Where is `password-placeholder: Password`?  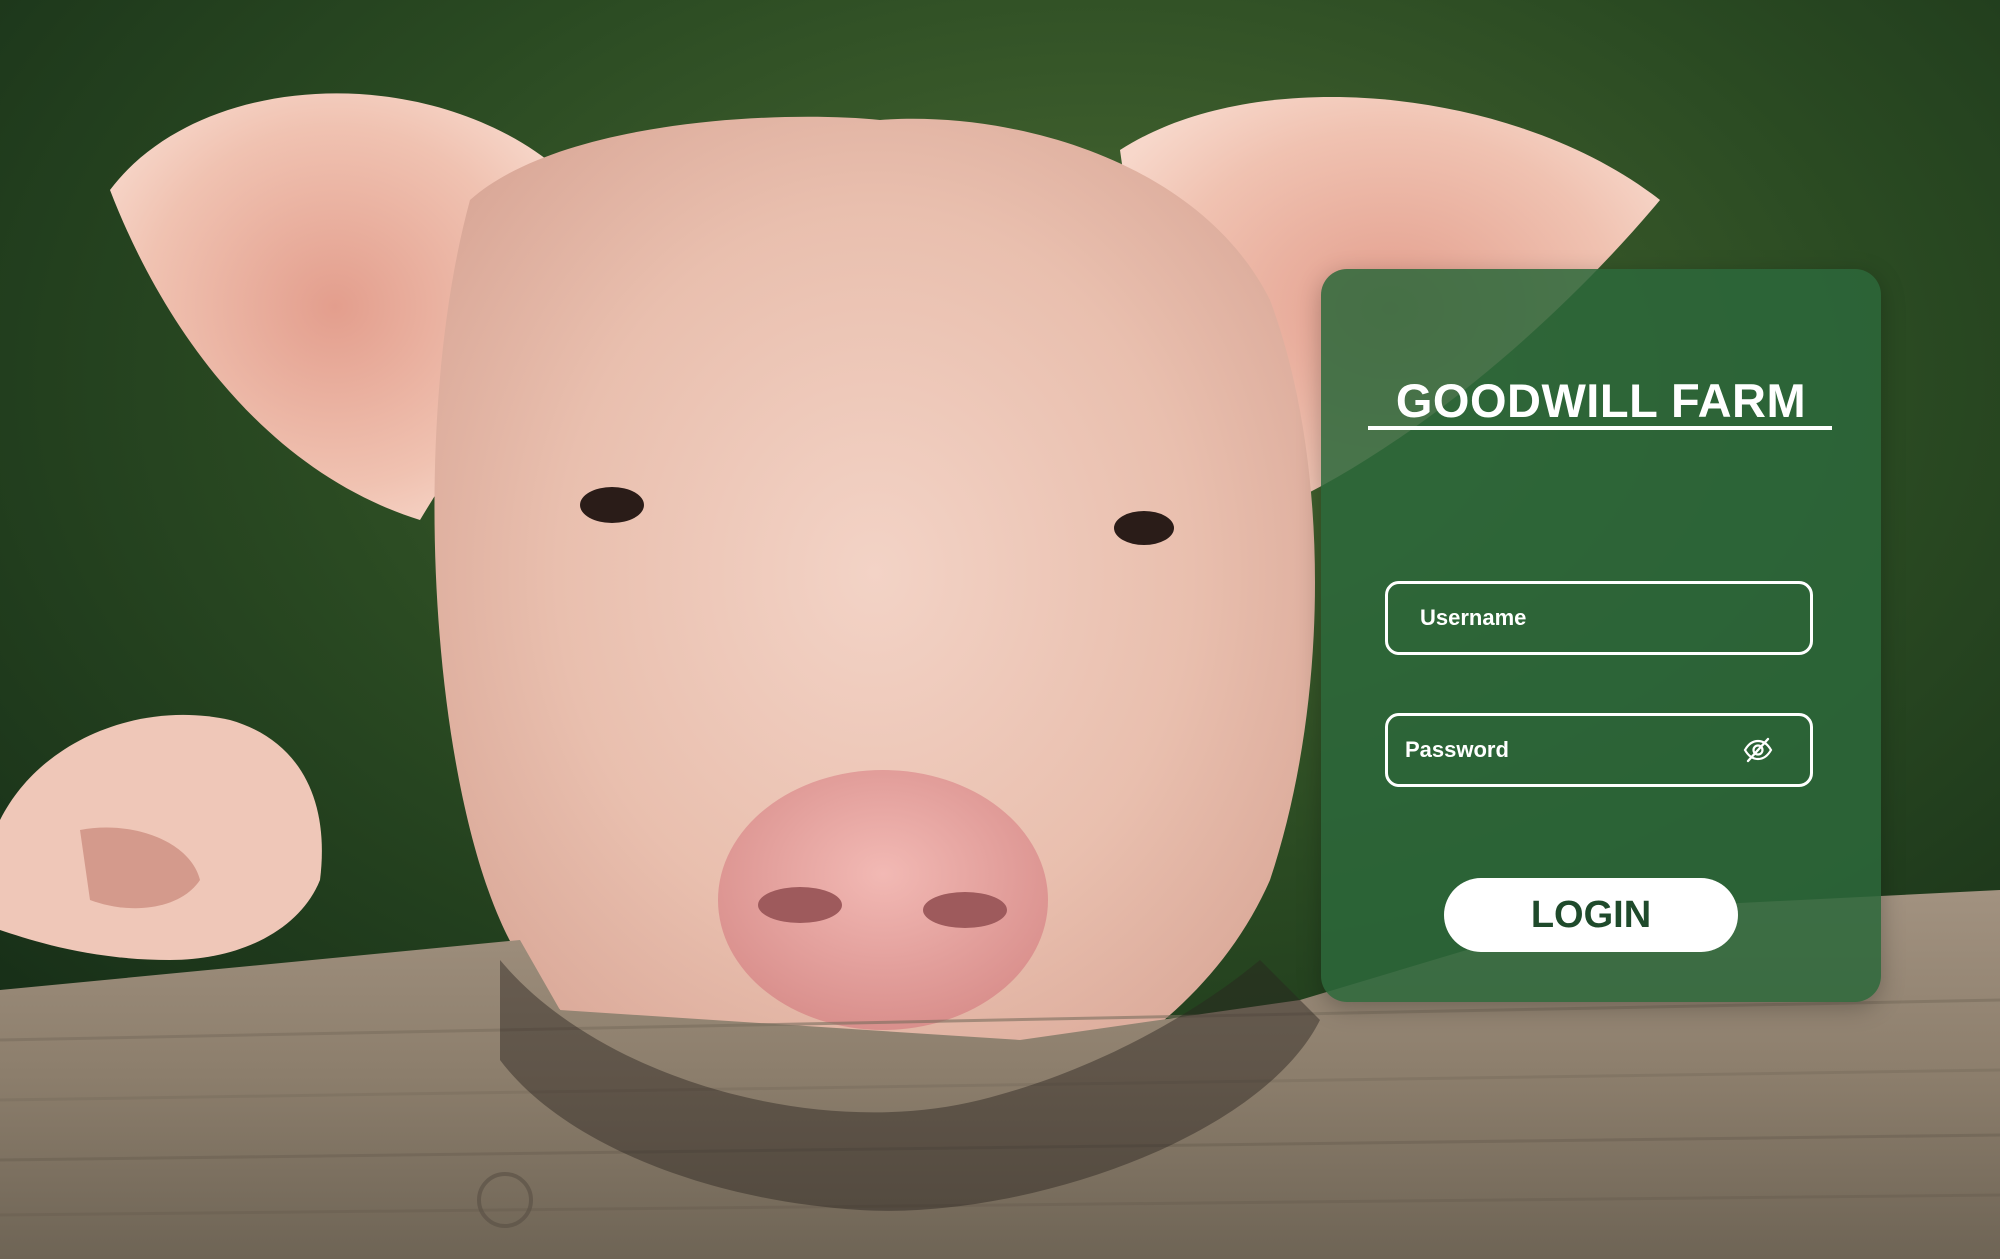 password-placeholder: Password is located at coordinates (1457, 749).